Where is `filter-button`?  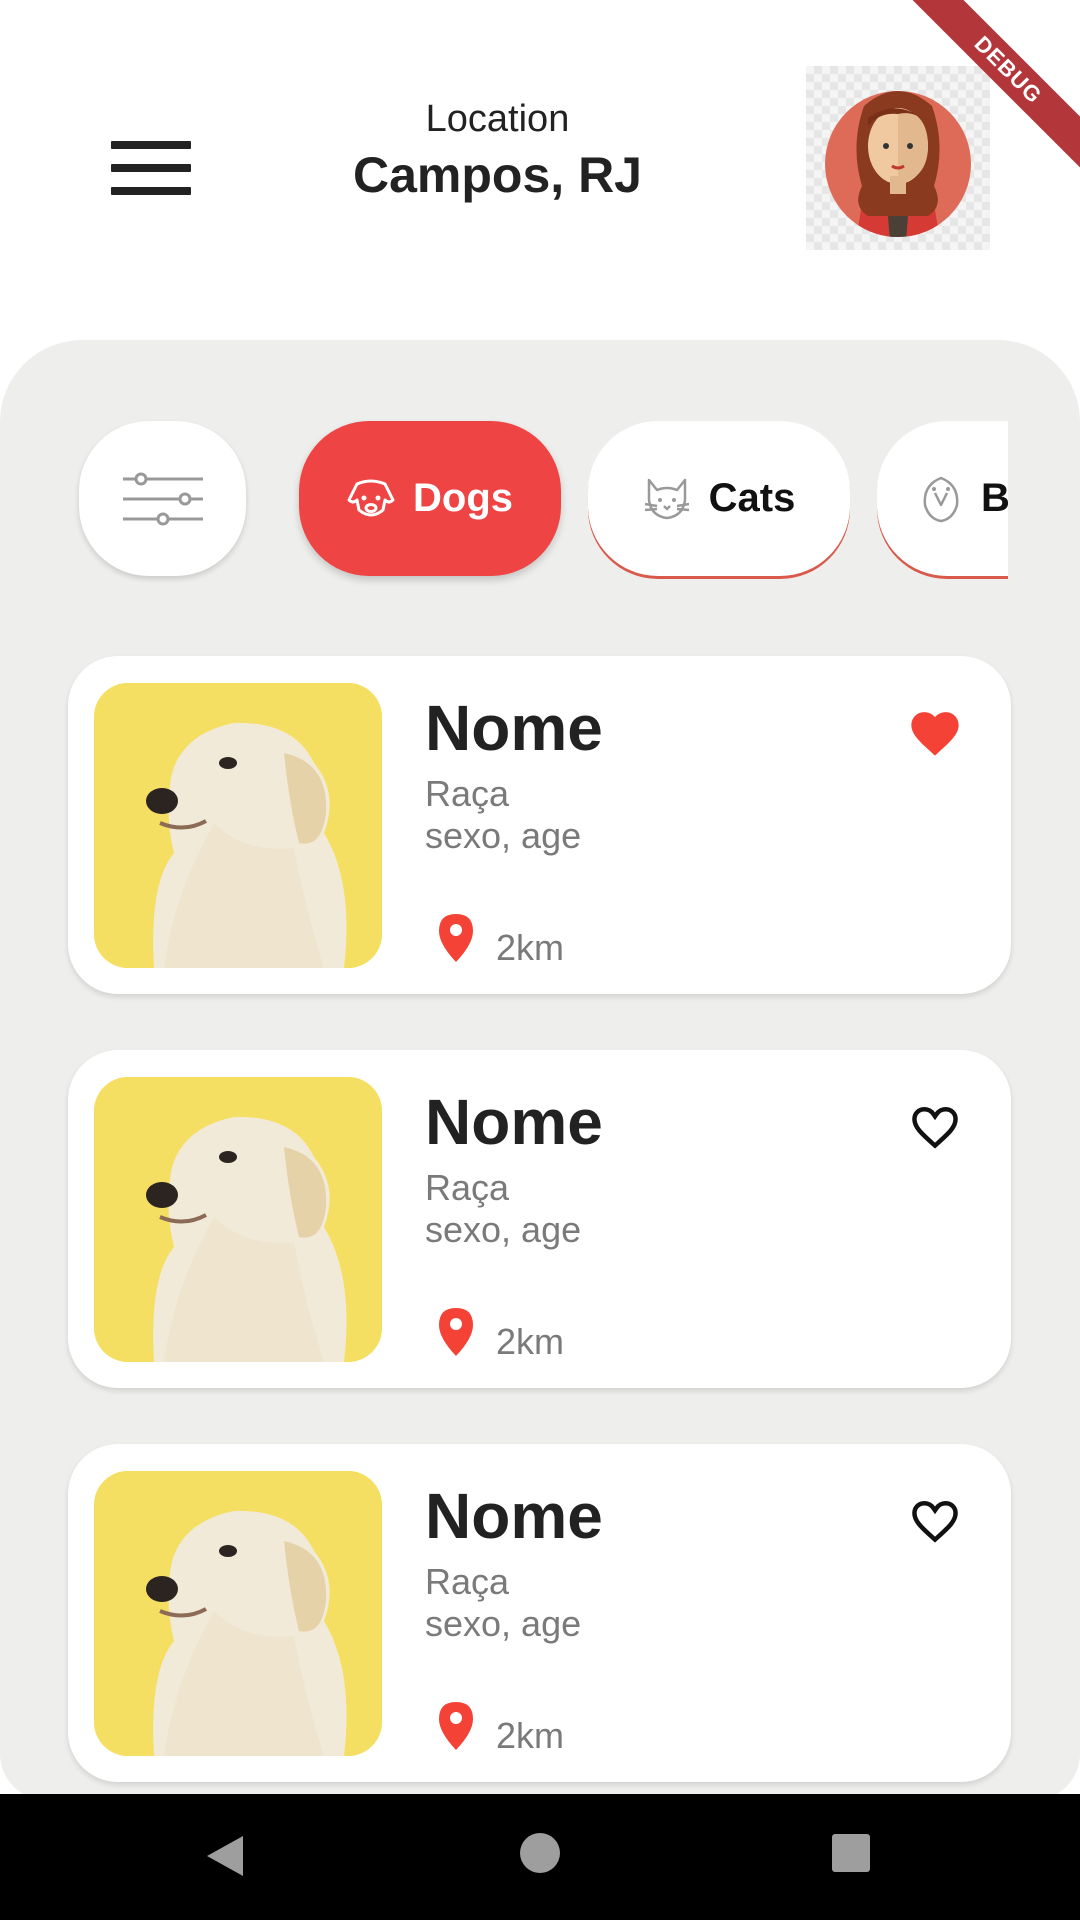
filter-button is located at coordinates (162, 498).